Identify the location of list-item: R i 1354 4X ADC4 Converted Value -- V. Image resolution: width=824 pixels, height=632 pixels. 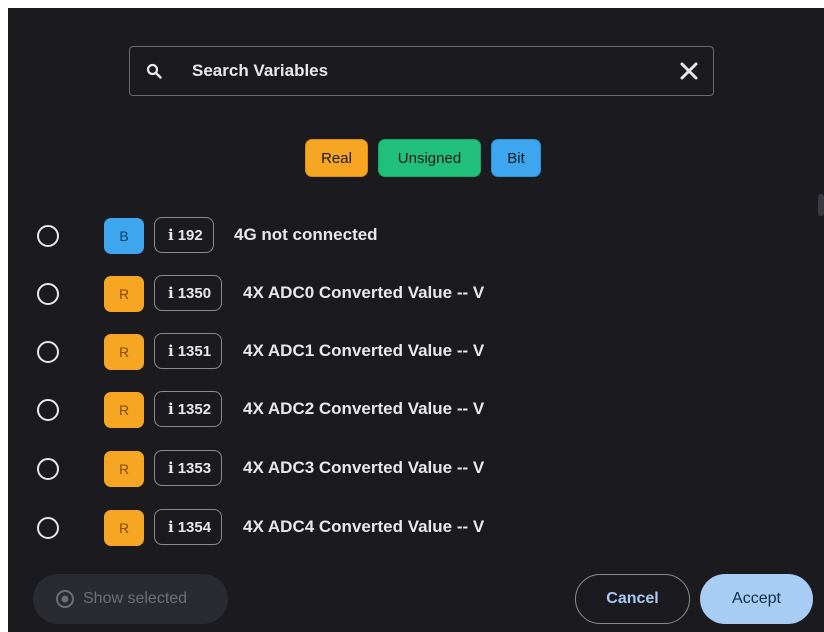
(408, 528).